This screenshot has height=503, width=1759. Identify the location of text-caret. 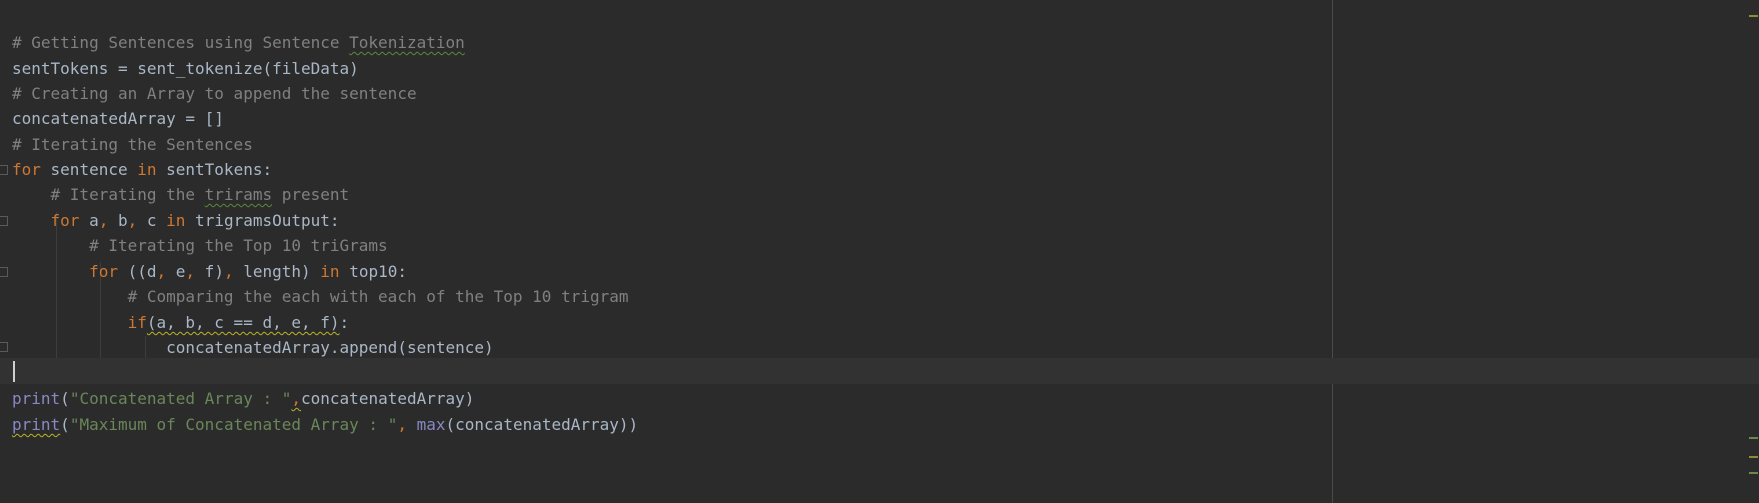
(14, 371).